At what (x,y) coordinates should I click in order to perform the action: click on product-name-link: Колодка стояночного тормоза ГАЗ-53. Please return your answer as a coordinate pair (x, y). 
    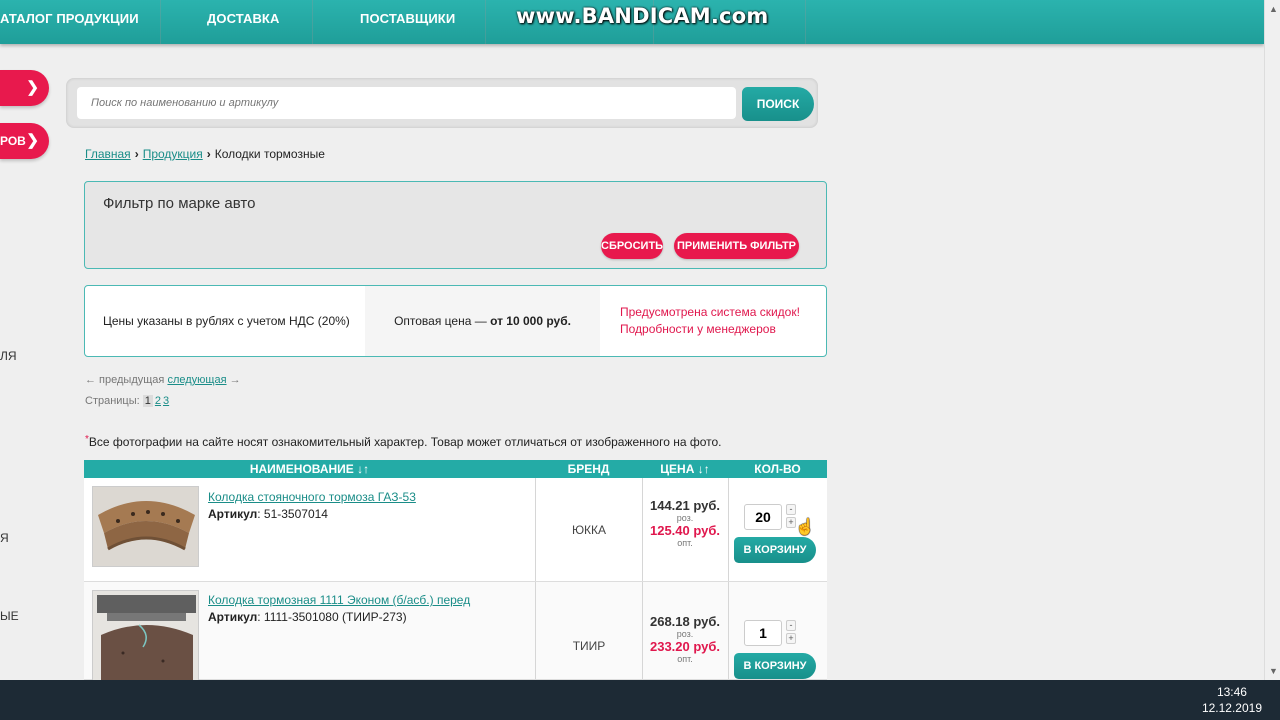
    Looking at the image, I should click on (312, 497).